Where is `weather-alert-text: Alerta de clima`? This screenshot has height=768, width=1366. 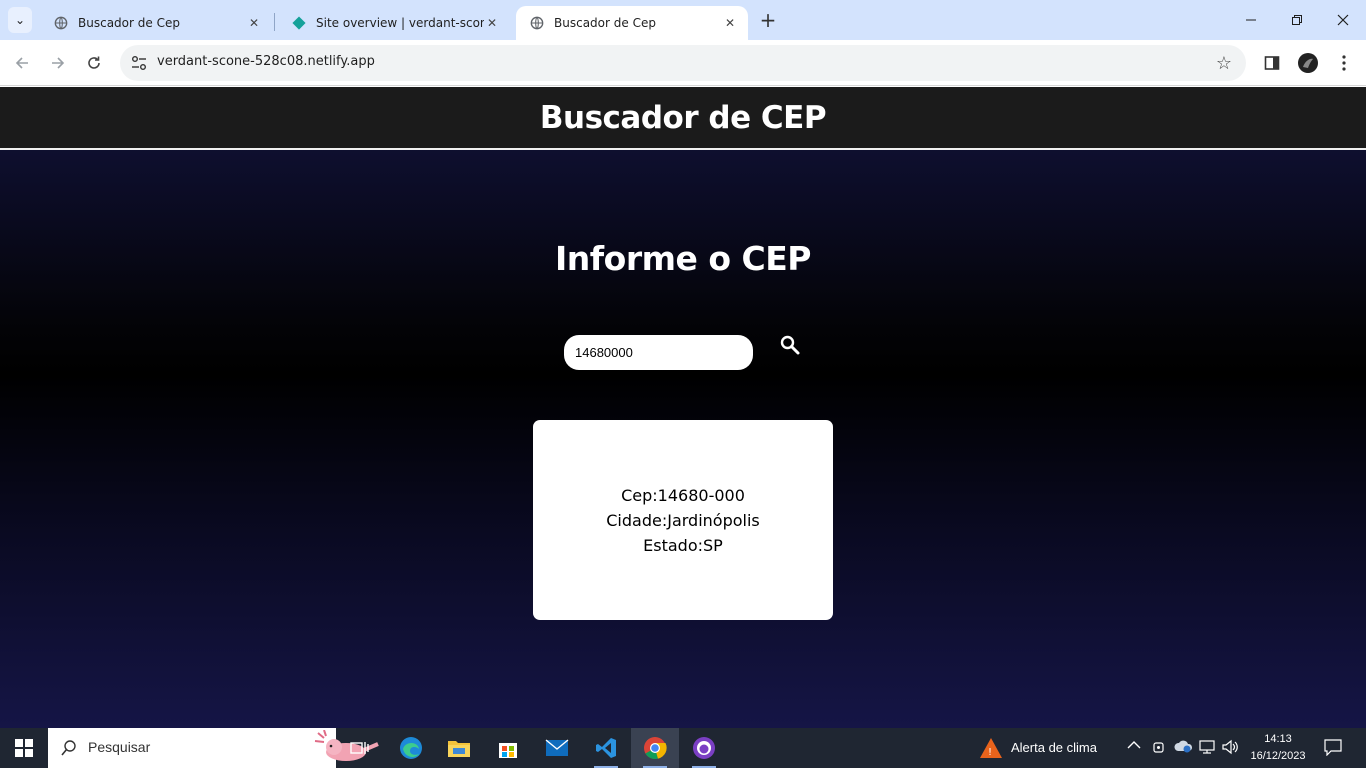
weather-alert-text: Alerta de clima is located at coordinates (1054, 747).